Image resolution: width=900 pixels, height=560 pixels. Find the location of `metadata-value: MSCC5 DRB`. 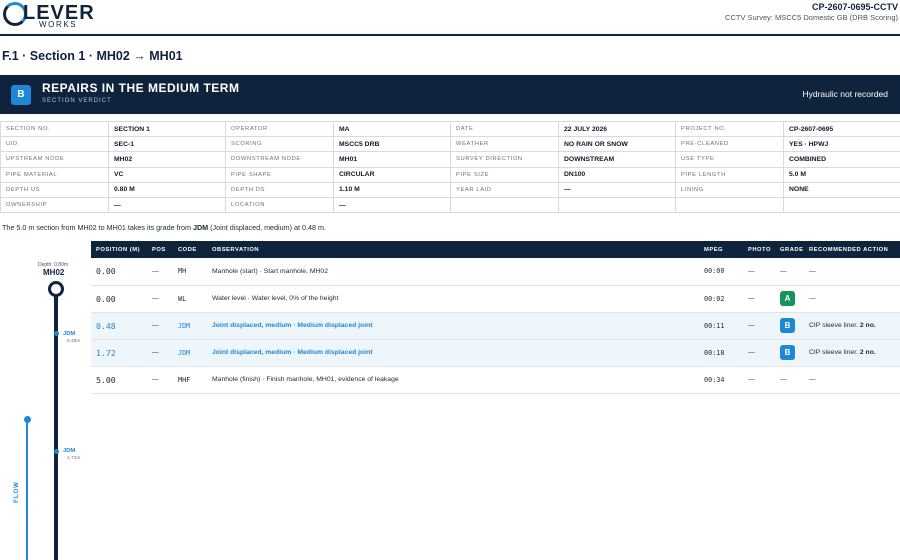

metadata-value: MSCC5 DRB is located at coordinates (392, 144).